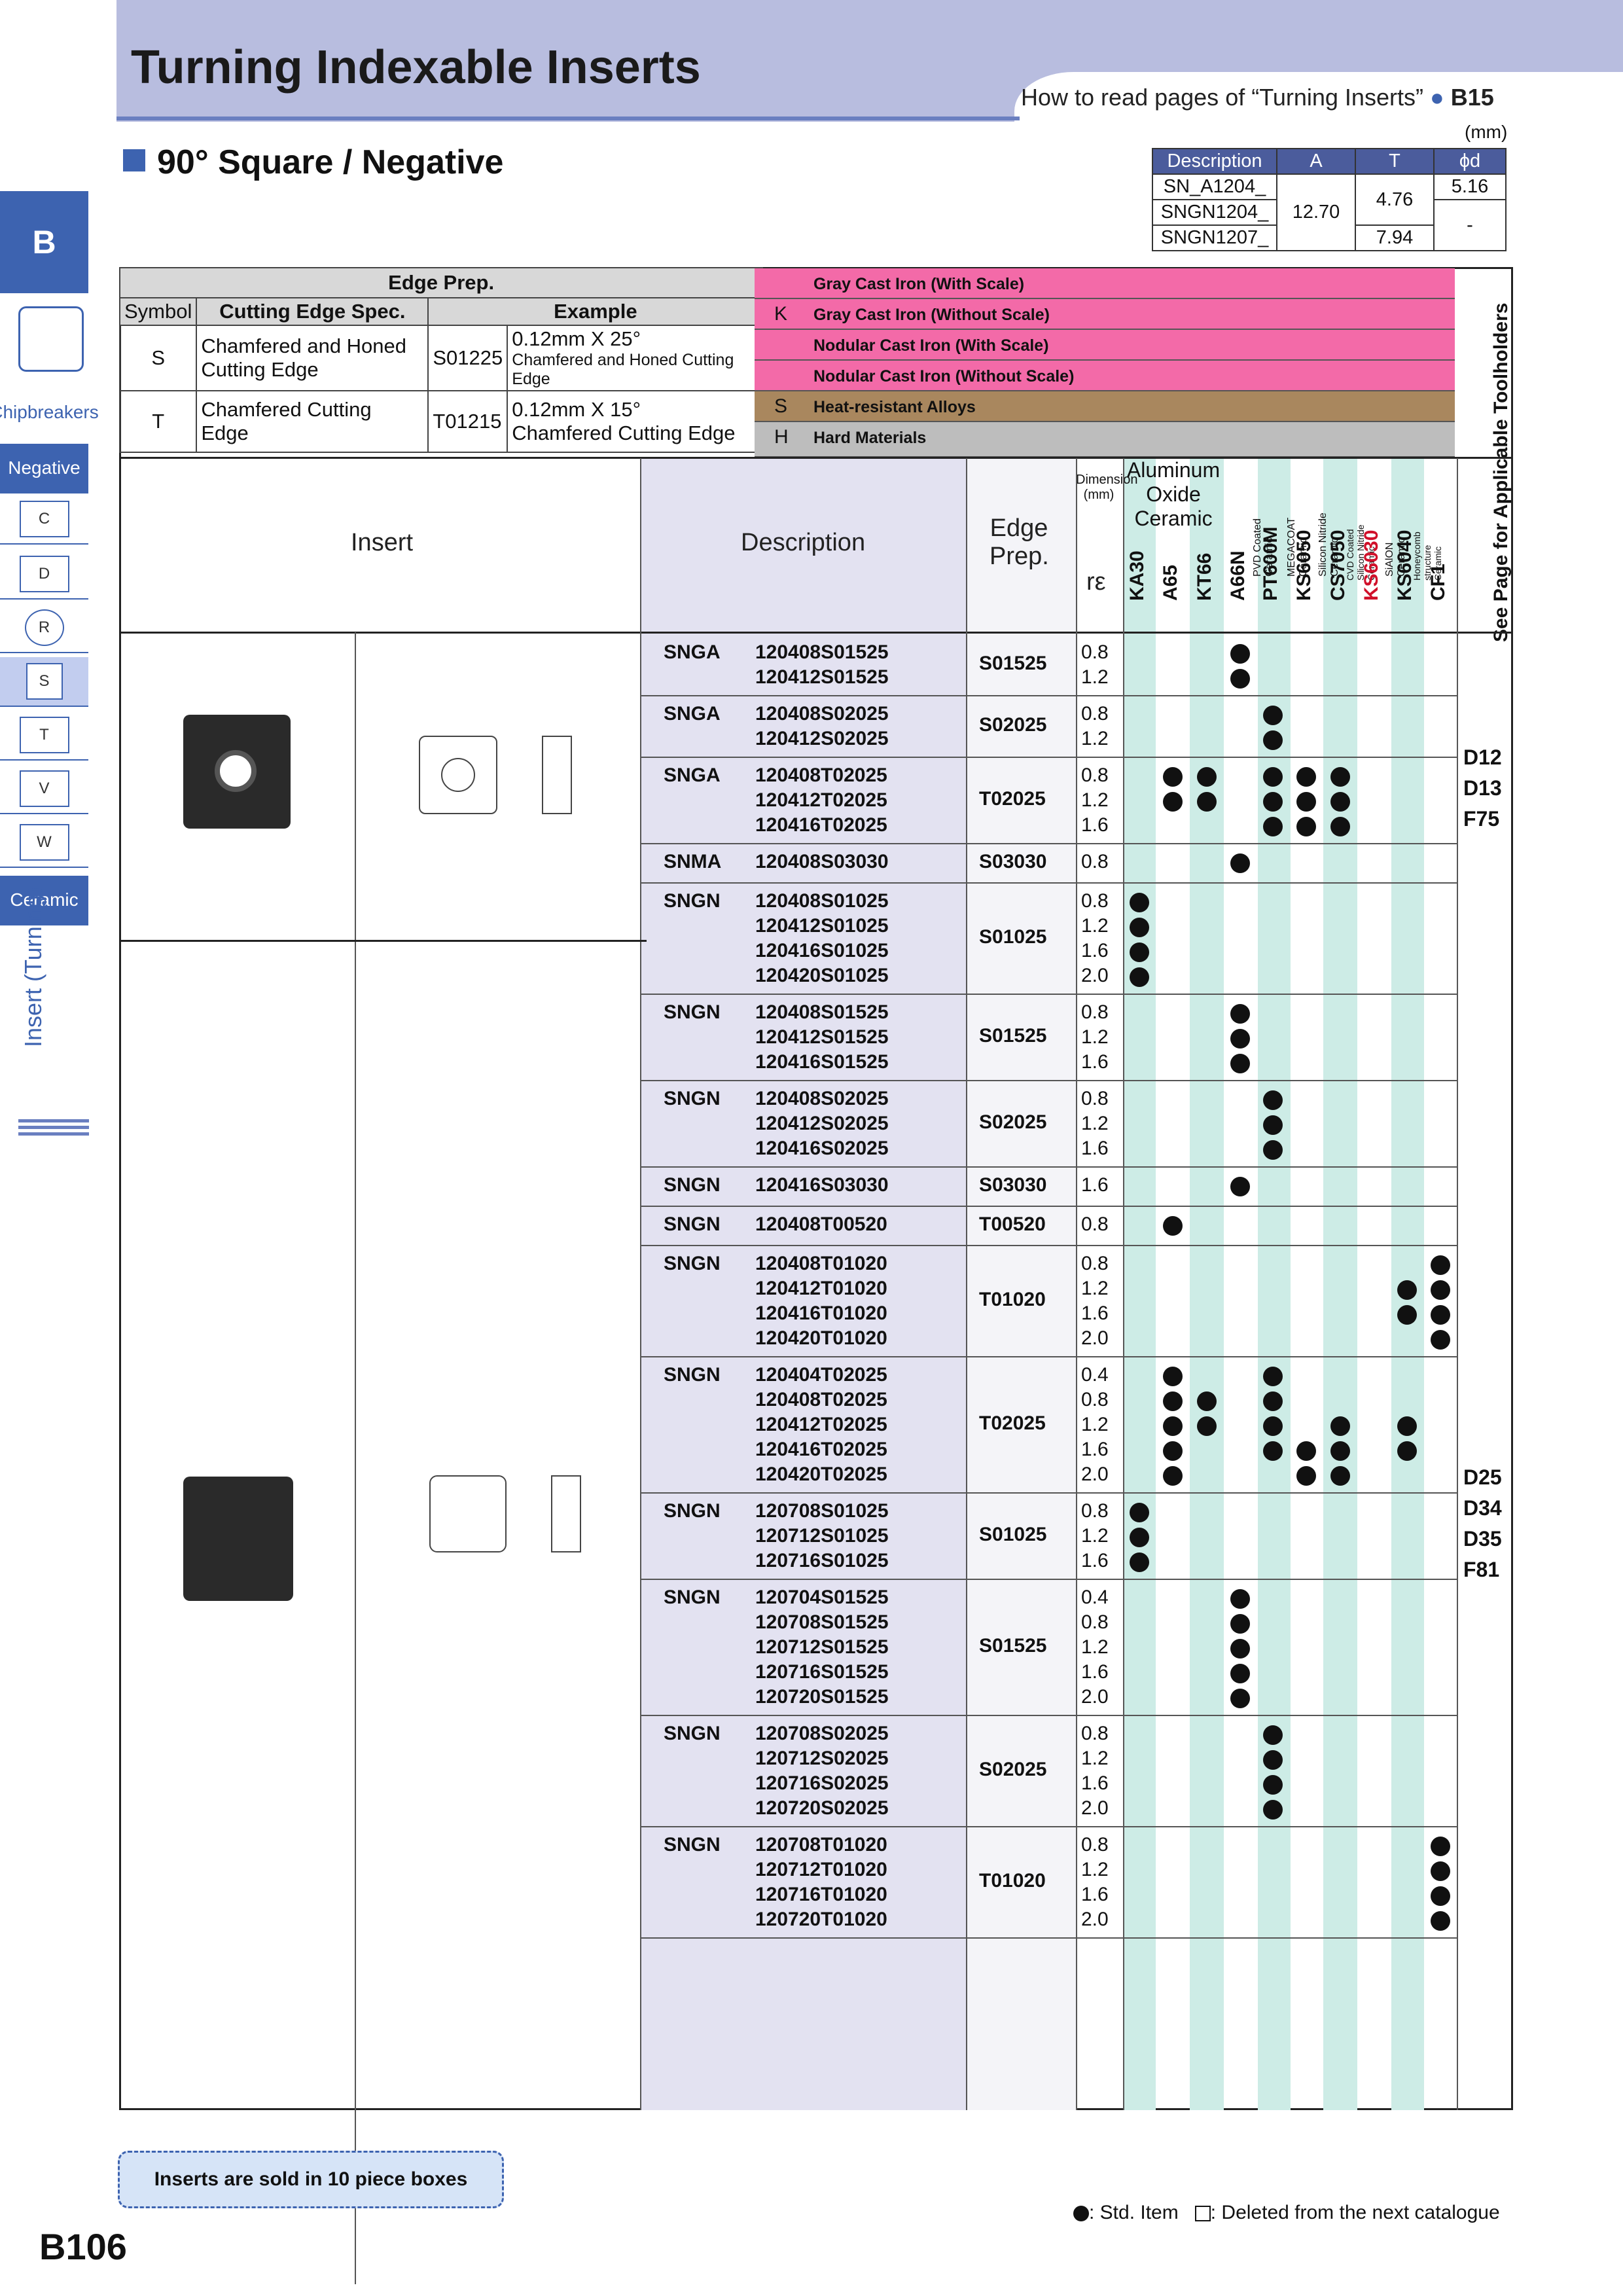  Describe the element at coordinates (803, 542) in the screenshot. I see `col-description: Description` at that location.